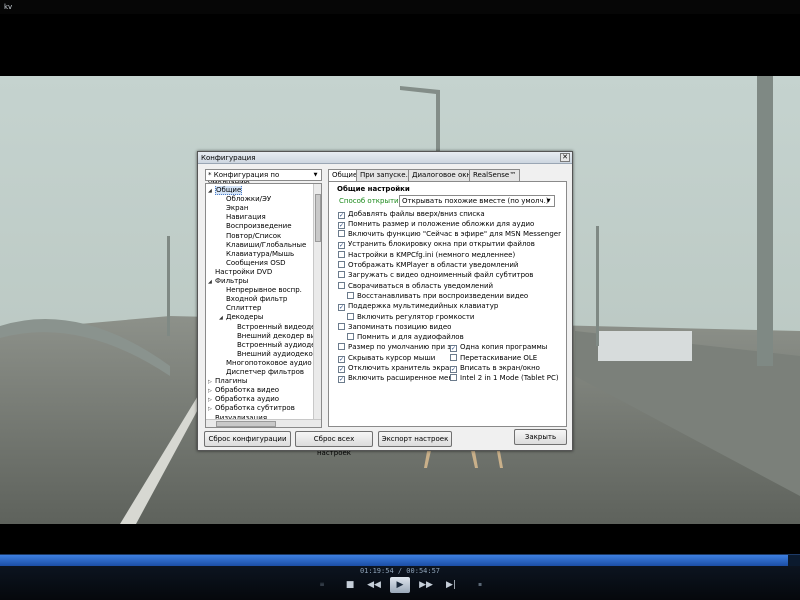 The height and width of the screenshot is (600, 800). Describe the element at coordinates (495, 175) in the screenshot. I see `tab-realsense: RealSense™` at that location.